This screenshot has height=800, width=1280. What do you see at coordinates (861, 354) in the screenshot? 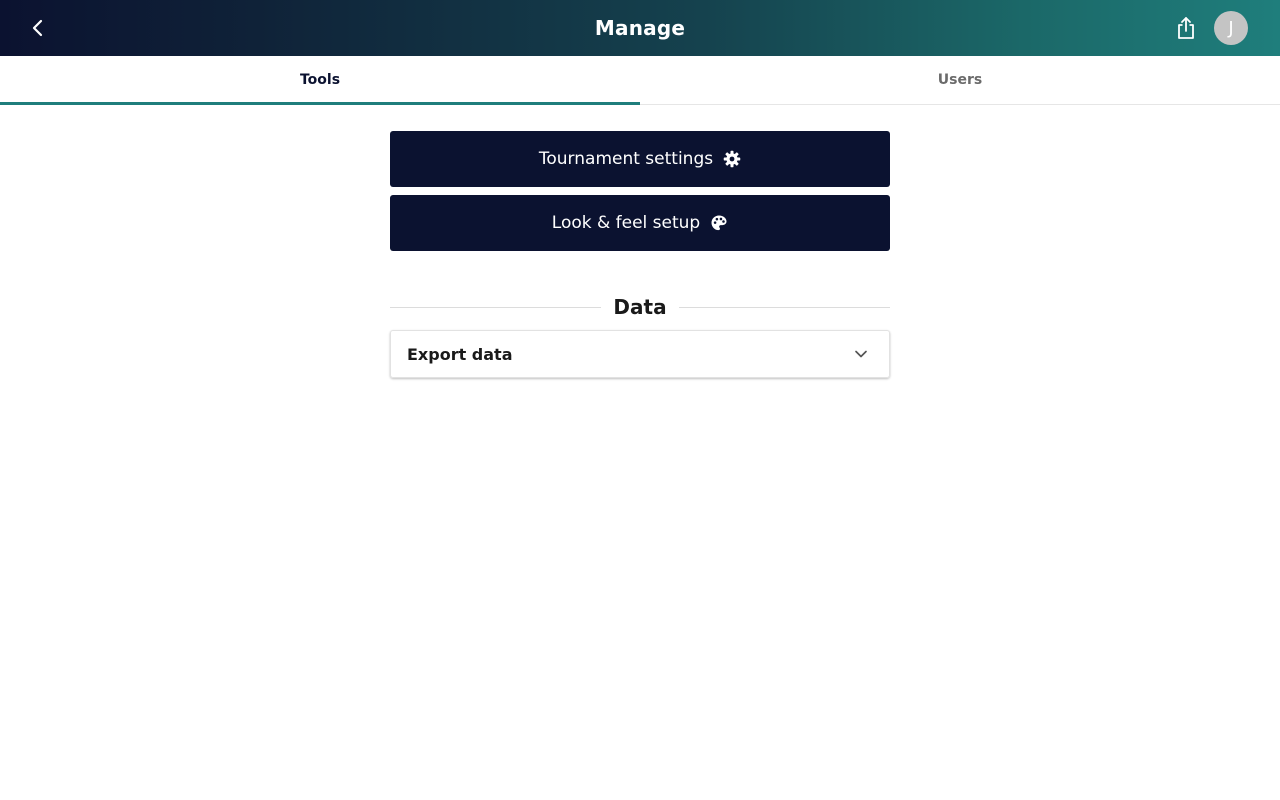
I see `chevron-down-icon` at bounding box center [861, 354].